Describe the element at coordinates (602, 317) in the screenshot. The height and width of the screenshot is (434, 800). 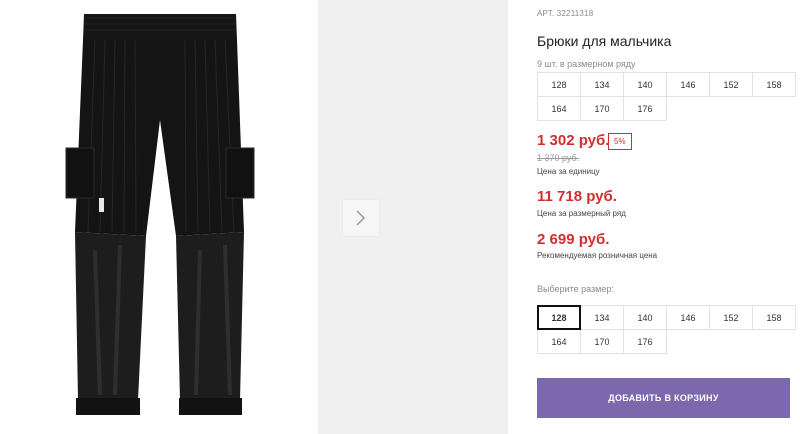
I see `size-option: 134` at that location.